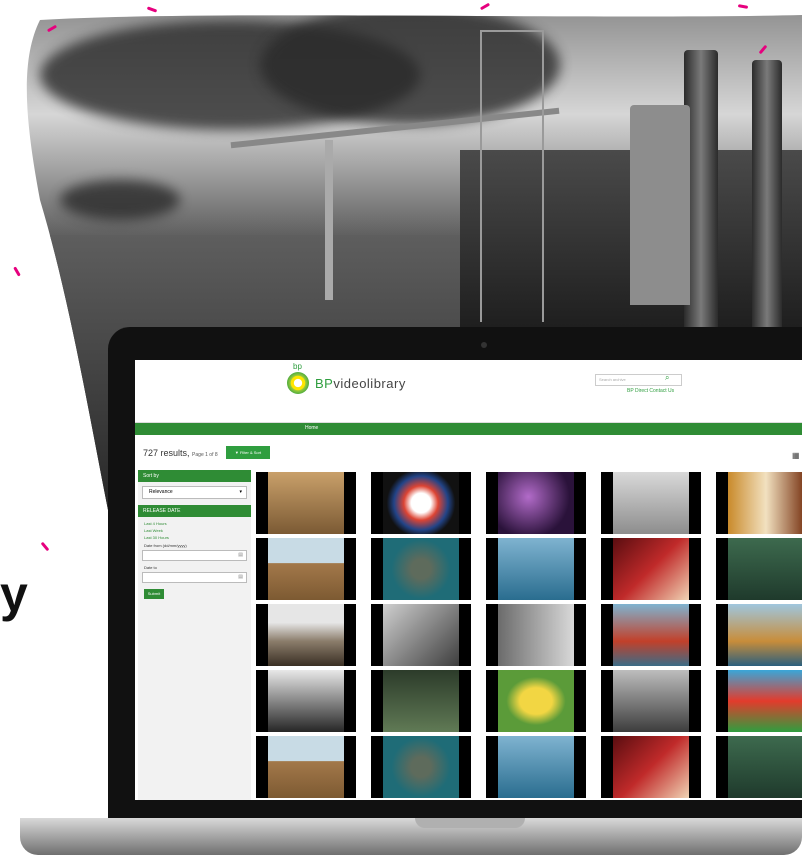  I want to click on laptop-base, so click(411, 836).